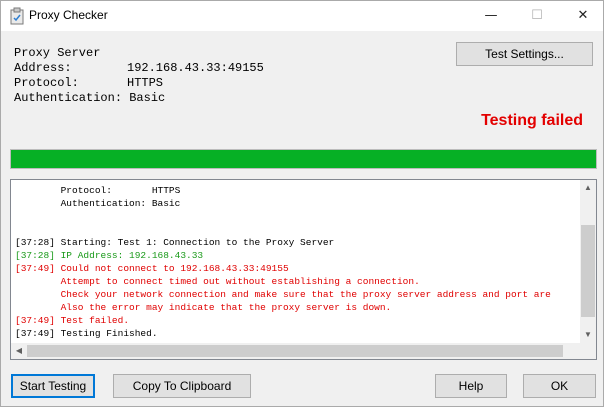 This screenshot has height=407, width=604. What do you see at coordinates (98, 190) in the screenshot?
I see `log-line: Protocol: HTTPS` at bounding box center [98, 190].